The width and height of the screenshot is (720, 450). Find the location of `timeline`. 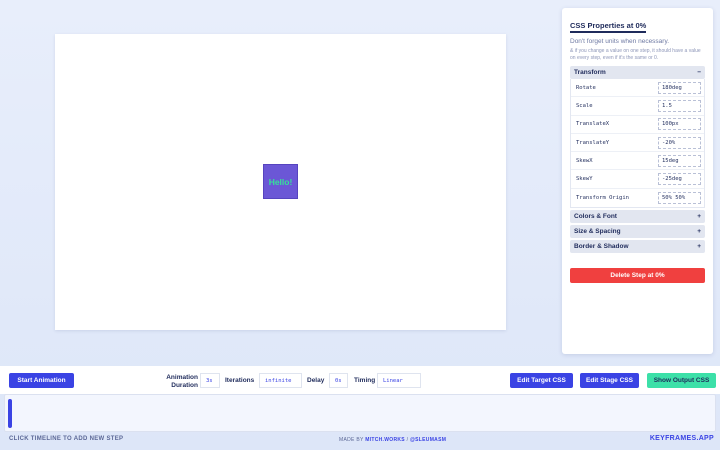

timeline is located at coordinates (360, 413).